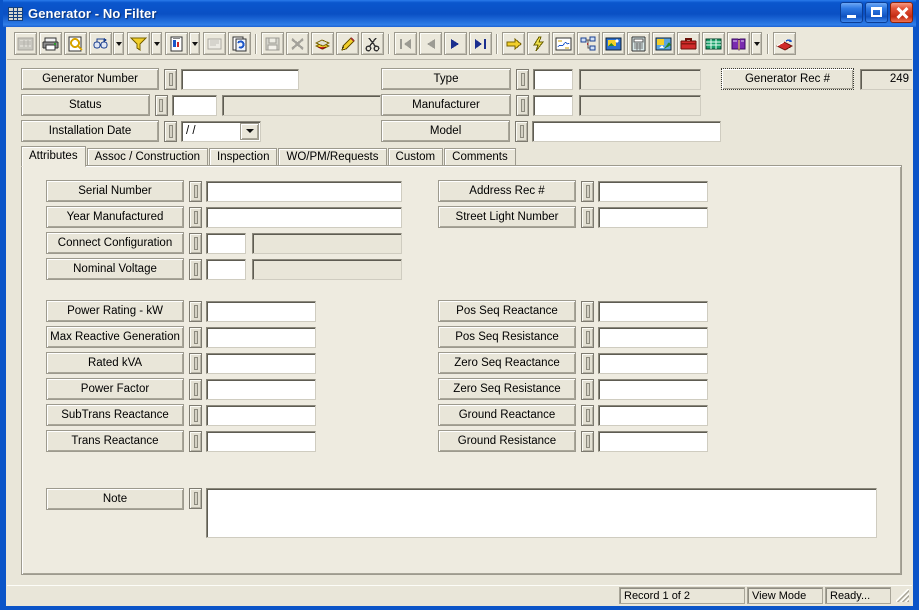  I want to click on toolbar-report-icon, so click(176, 43).